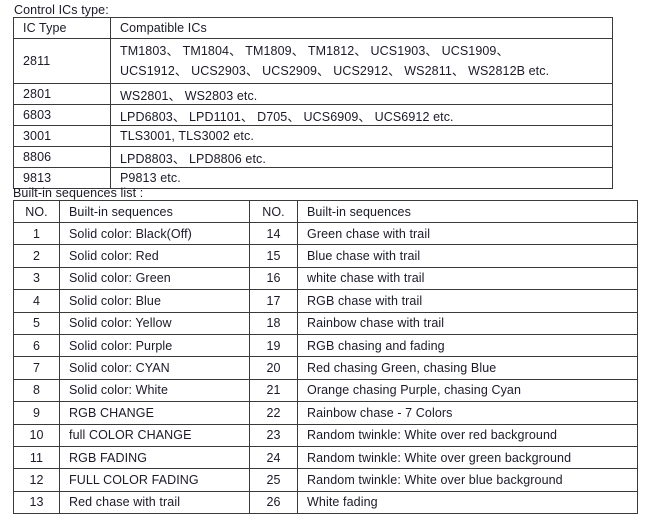 The image size is (652, 514). Describe the element at coordinates (467, 413) in the screenshot. I see `sequence-name-right: Rainbow chase - 7 Colors` at that location.